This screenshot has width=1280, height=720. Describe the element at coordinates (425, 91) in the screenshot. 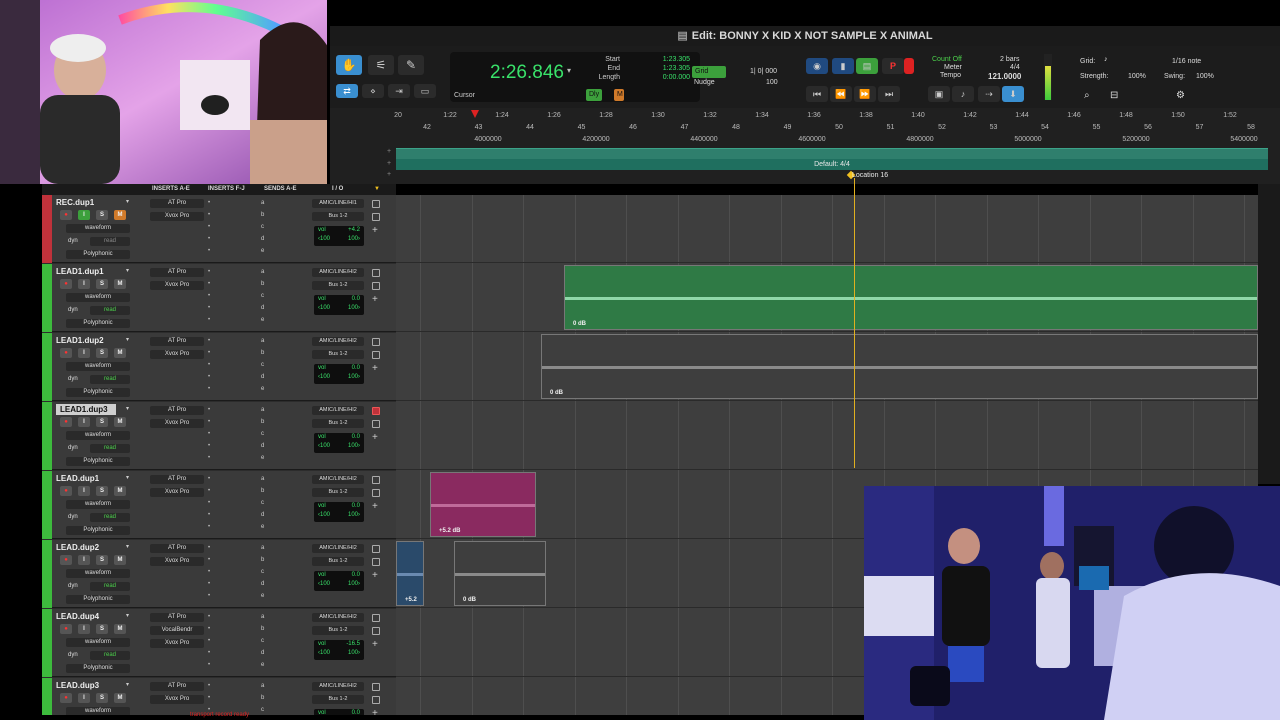

I see `mirror-icon: ▭` at that location.